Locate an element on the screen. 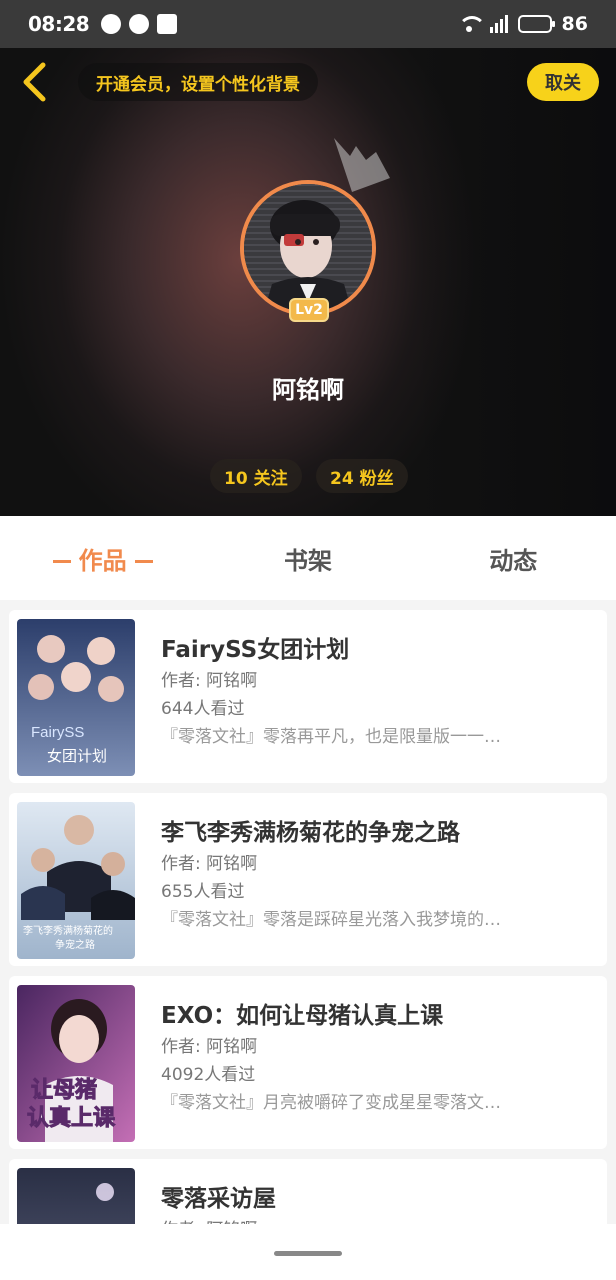 Image resolution: width=616 pixels, height=1280 pixels. tab-bookshelf-label: 书架 is located at coordinates (307, 560).